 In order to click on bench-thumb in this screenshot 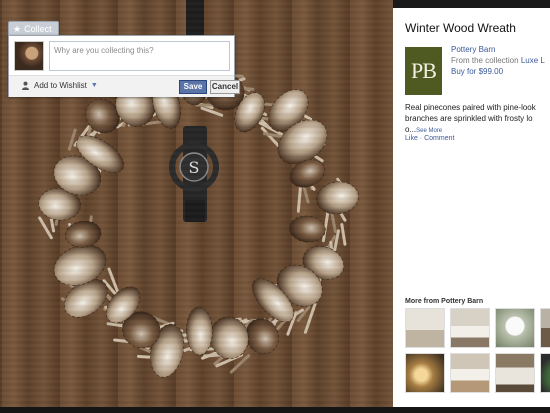, I will do `click(545, 328)`.